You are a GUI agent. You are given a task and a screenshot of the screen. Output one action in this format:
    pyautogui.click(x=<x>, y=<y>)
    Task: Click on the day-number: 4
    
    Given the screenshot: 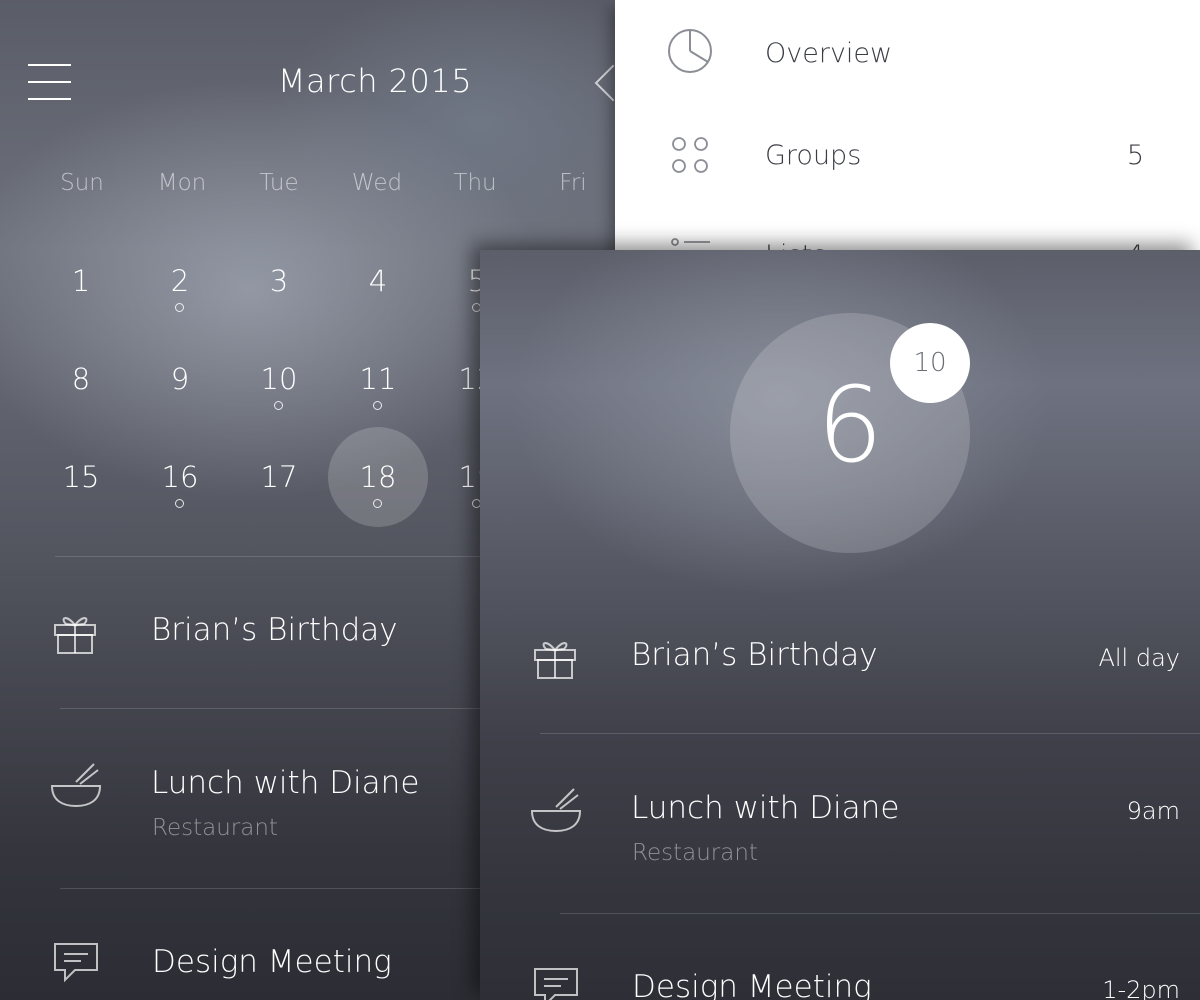 What is the action you would take?
    pyautogui.click(x=378, y=281)
    